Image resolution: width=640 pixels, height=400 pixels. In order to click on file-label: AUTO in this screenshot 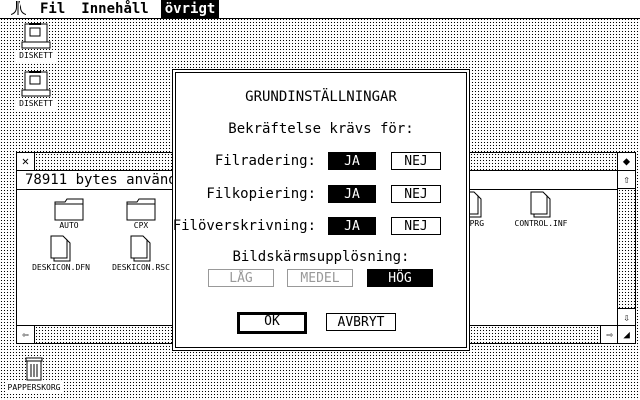, I will do `click(69, 225)`.